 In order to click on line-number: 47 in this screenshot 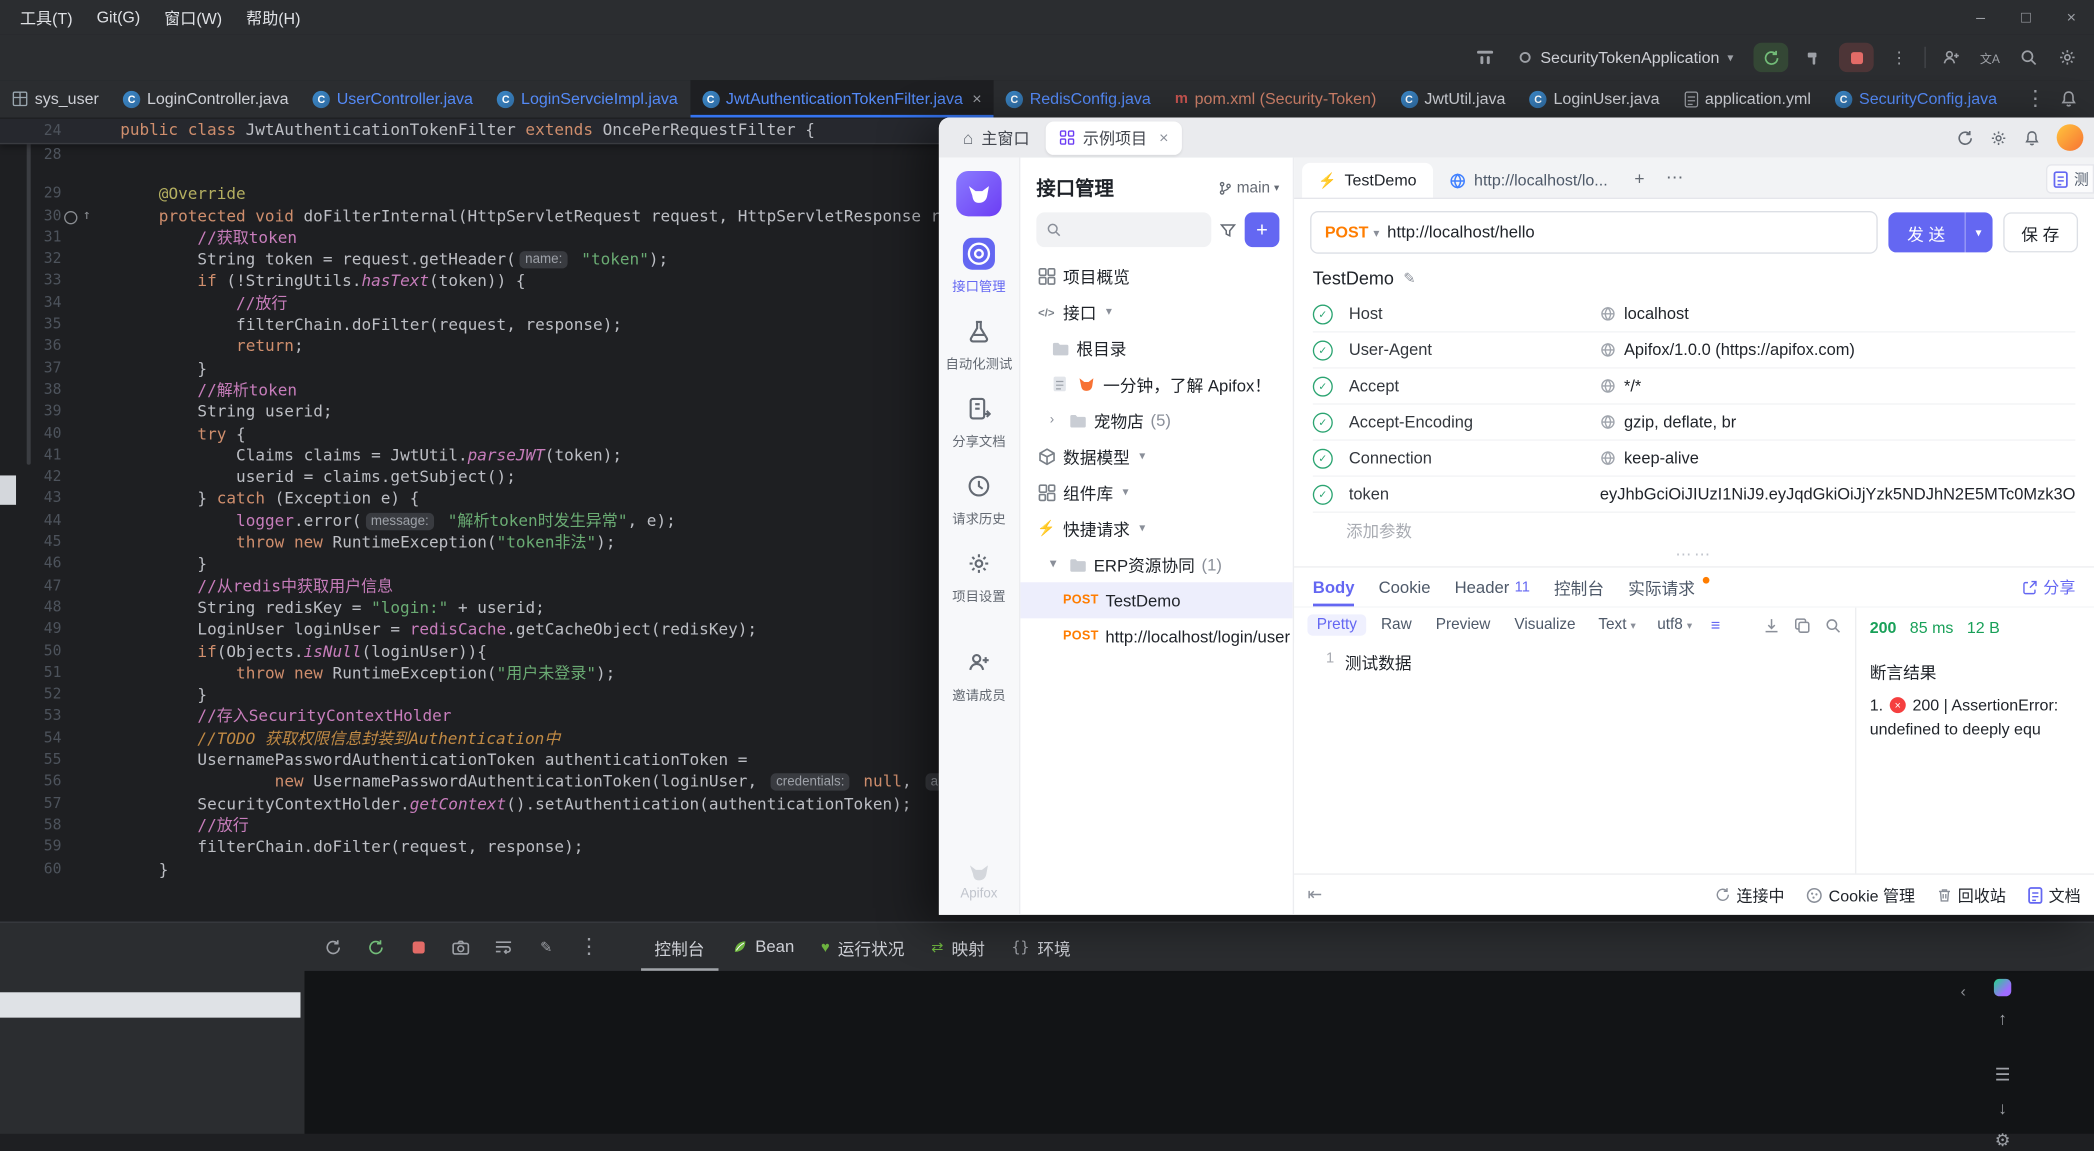, I will do `click(31, 586)`.